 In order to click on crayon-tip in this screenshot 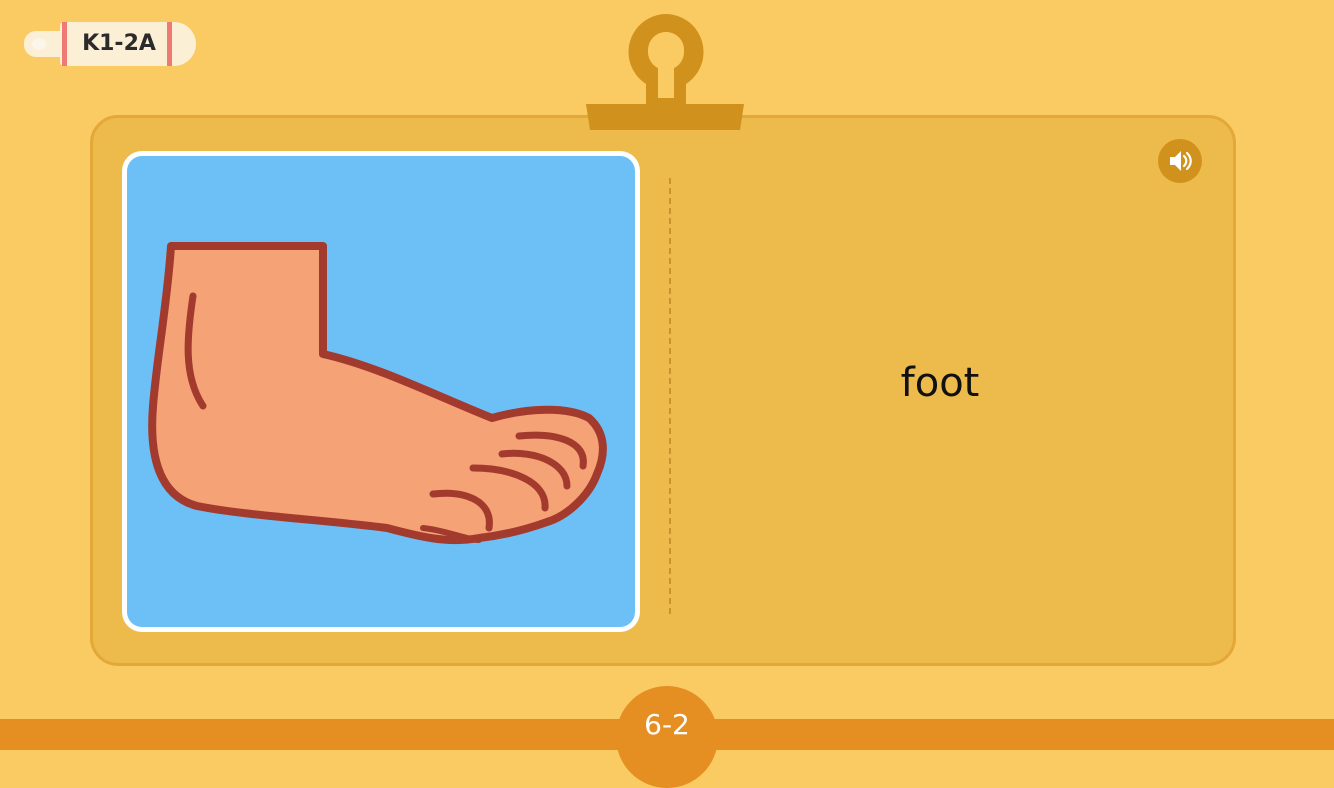, I will do `click(44, 44)`.